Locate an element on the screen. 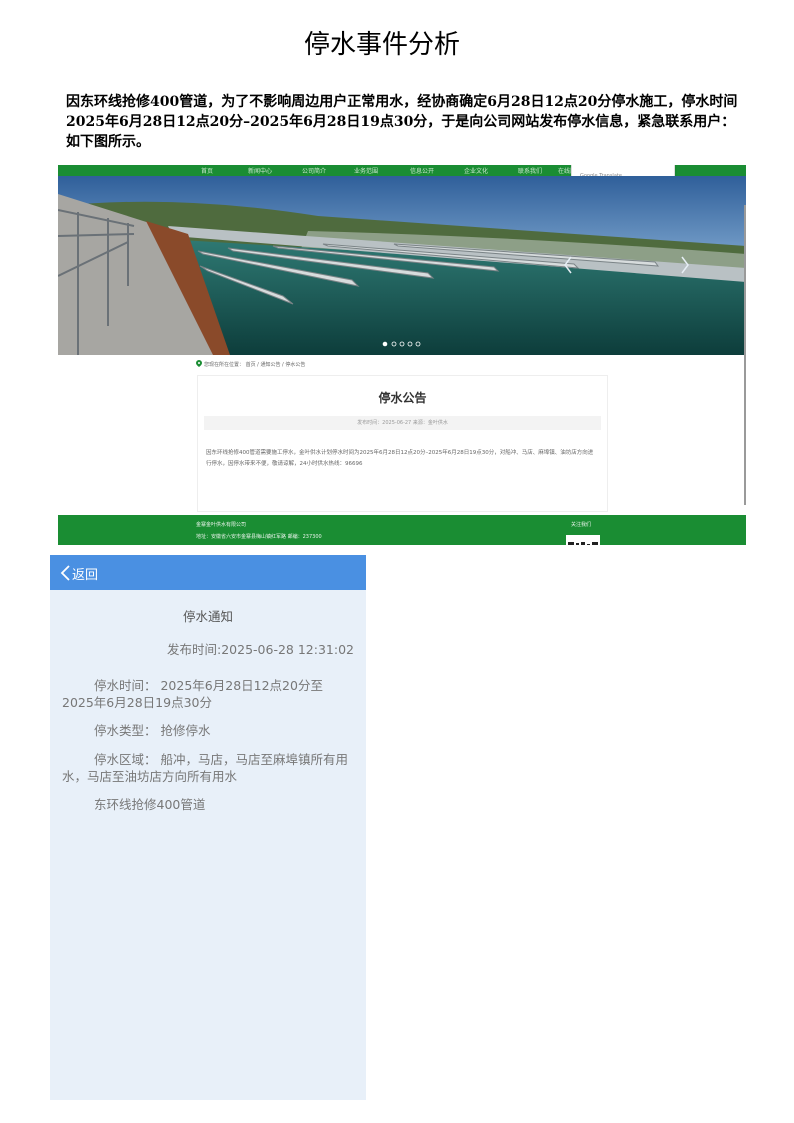 The width and height of the screenshot is (794, 1123). footer-company: 金寨金叶供水有限公司 is located at coordinates (221, 525).